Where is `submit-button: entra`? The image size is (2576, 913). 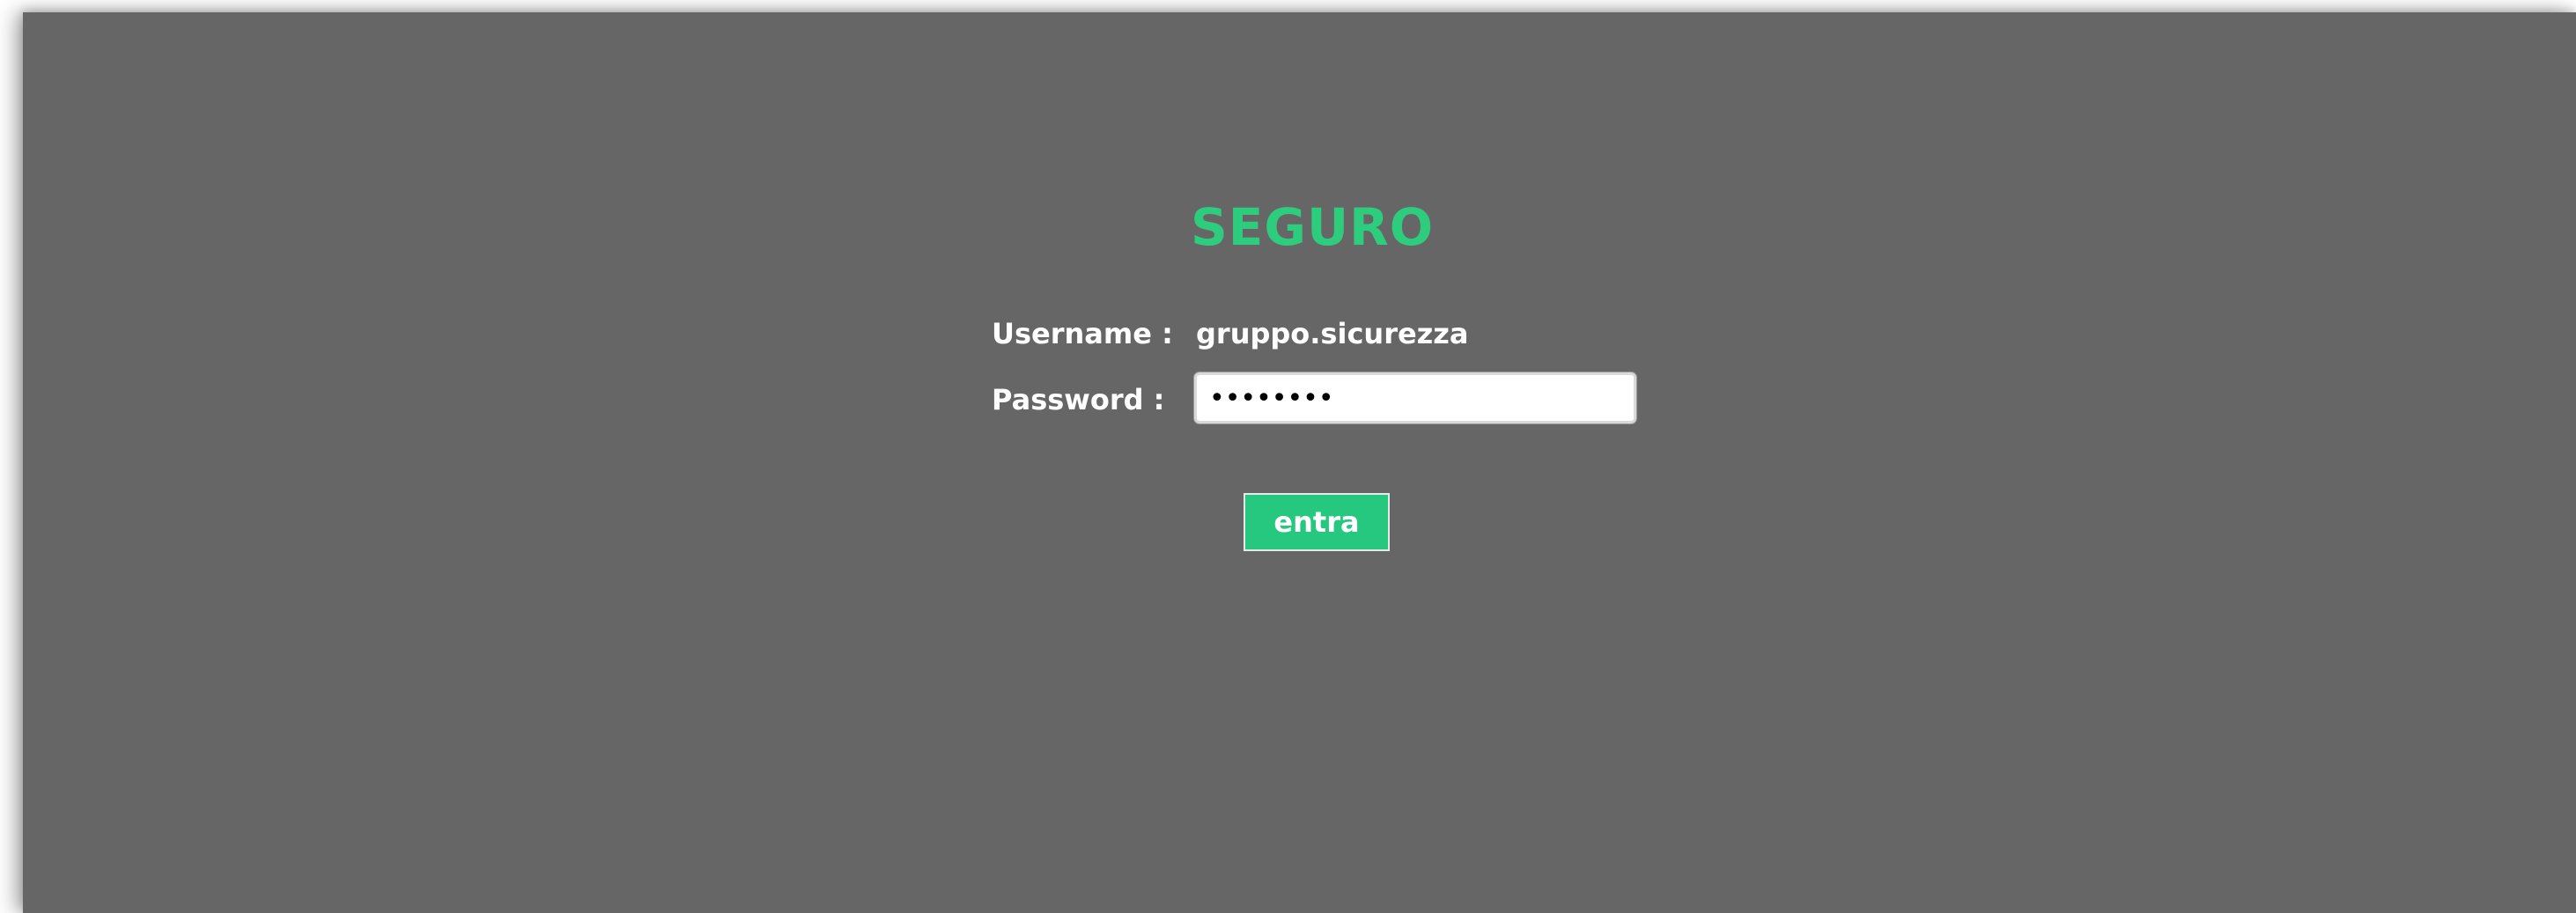 submit-button: entra is located at coordinates (1317, 522).